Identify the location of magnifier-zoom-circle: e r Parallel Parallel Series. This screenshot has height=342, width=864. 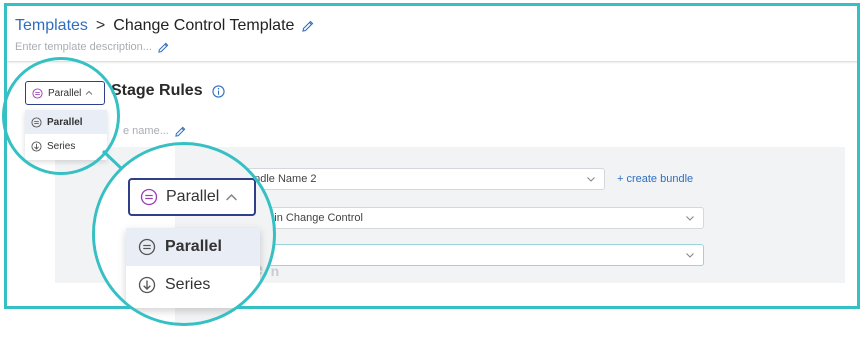
(184, 234).